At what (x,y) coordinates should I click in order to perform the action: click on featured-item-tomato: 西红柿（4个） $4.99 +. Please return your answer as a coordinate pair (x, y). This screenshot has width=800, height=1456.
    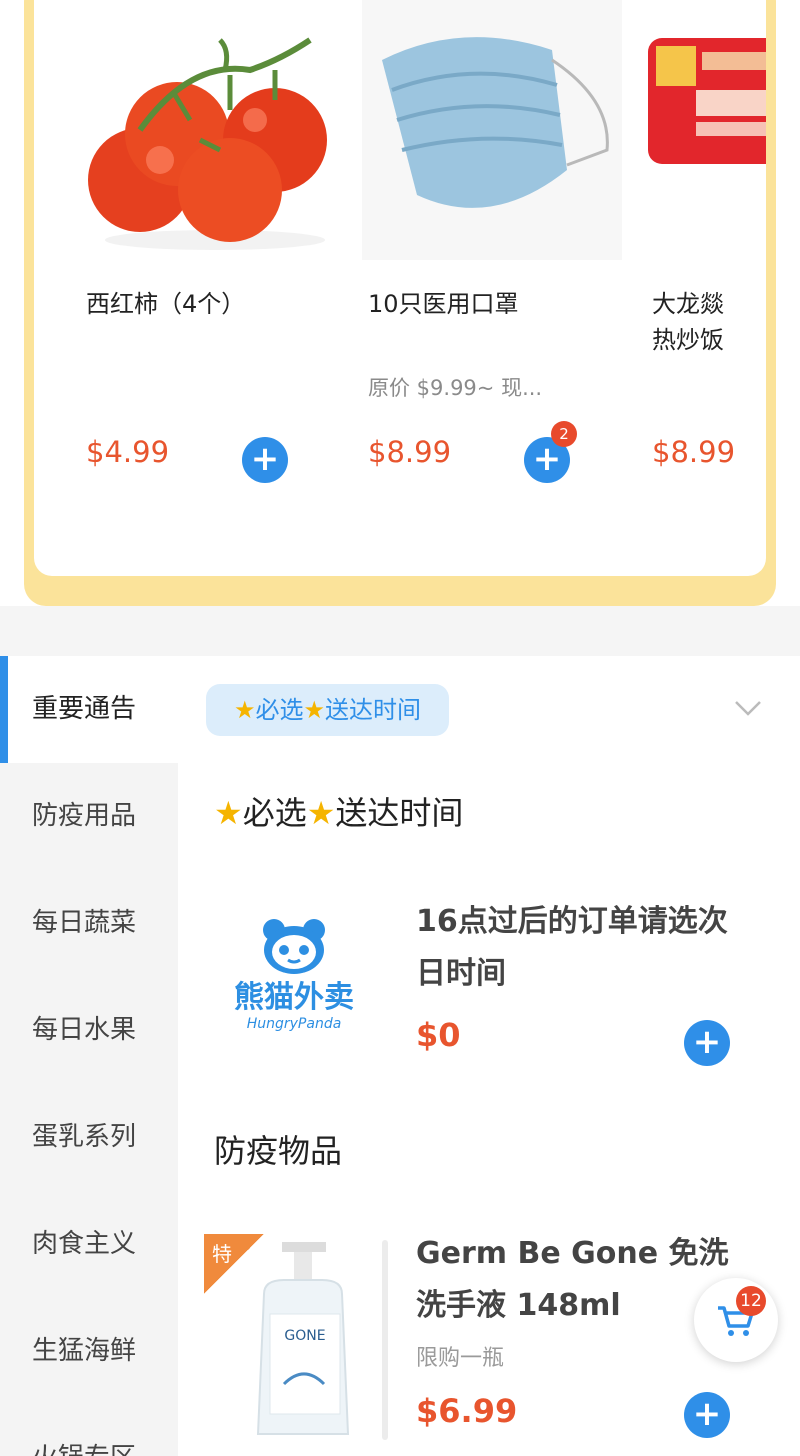
    Looking at the image, I should click on (210, 288).